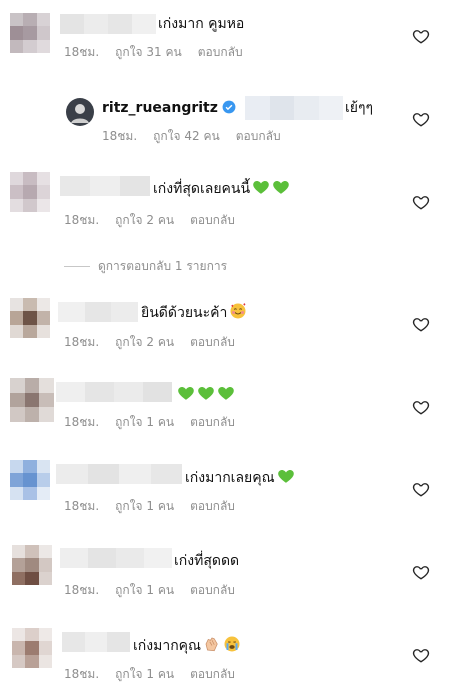 This screenshot has width=455, height=696. Describe the element at coordinates (229, 107) in the screenshot. I see `verified-badge-icon` at that location.